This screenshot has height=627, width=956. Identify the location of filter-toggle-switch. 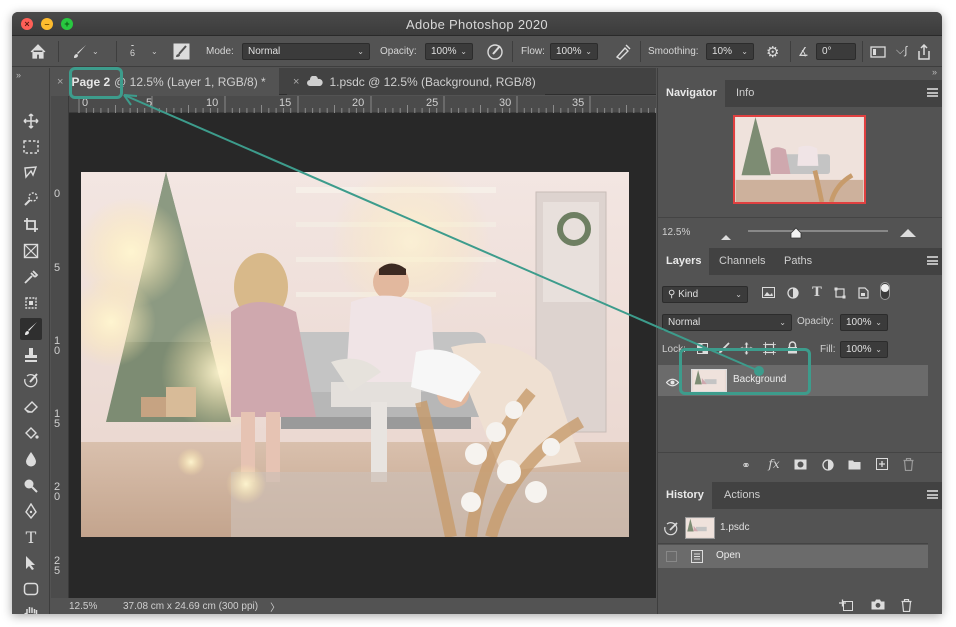
(885, 291).